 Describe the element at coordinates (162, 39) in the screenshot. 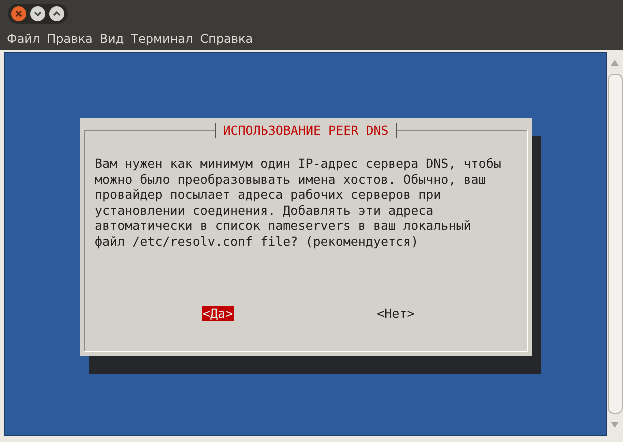

I see `menu-item: Терминал` at that location.